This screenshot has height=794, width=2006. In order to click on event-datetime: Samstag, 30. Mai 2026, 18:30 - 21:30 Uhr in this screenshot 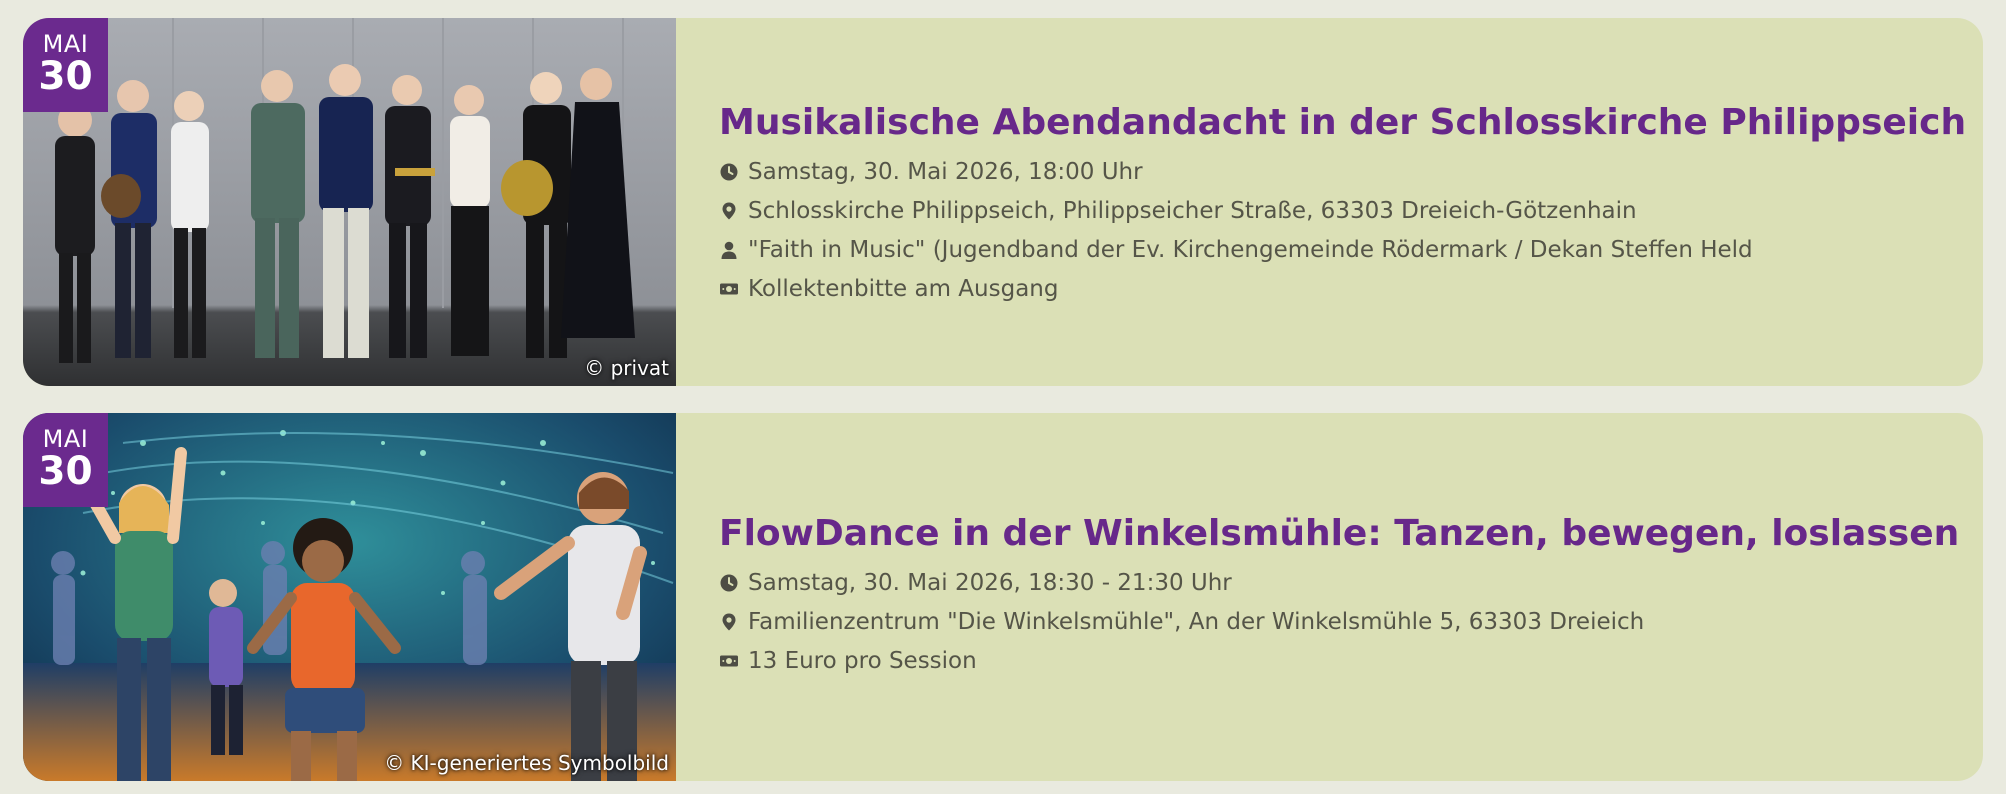, I will do `click(1331, 582)`.